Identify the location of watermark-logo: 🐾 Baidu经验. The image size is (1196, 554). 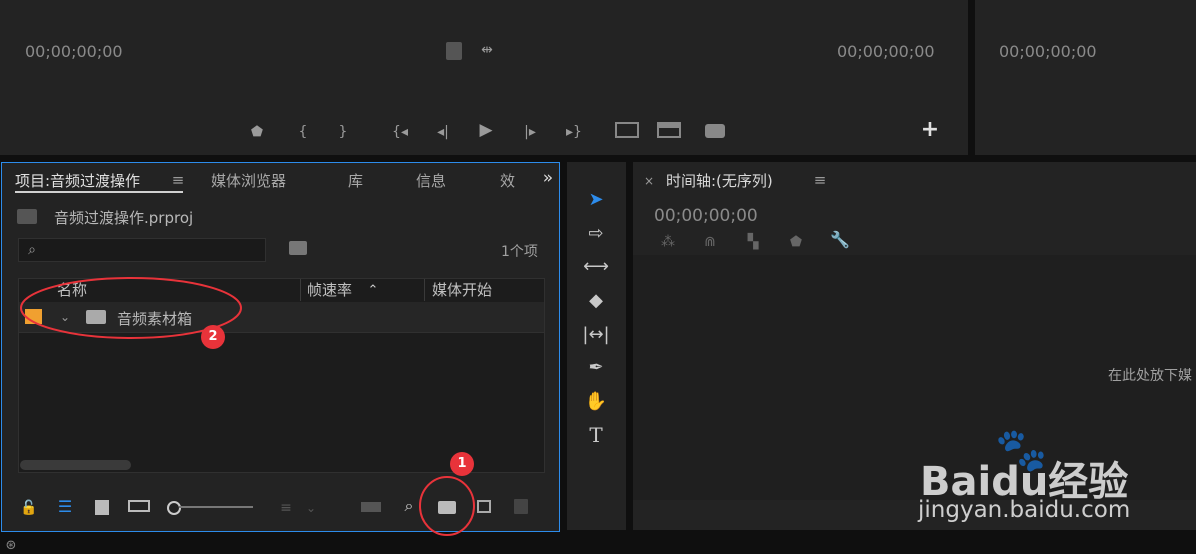
(1025, 465).